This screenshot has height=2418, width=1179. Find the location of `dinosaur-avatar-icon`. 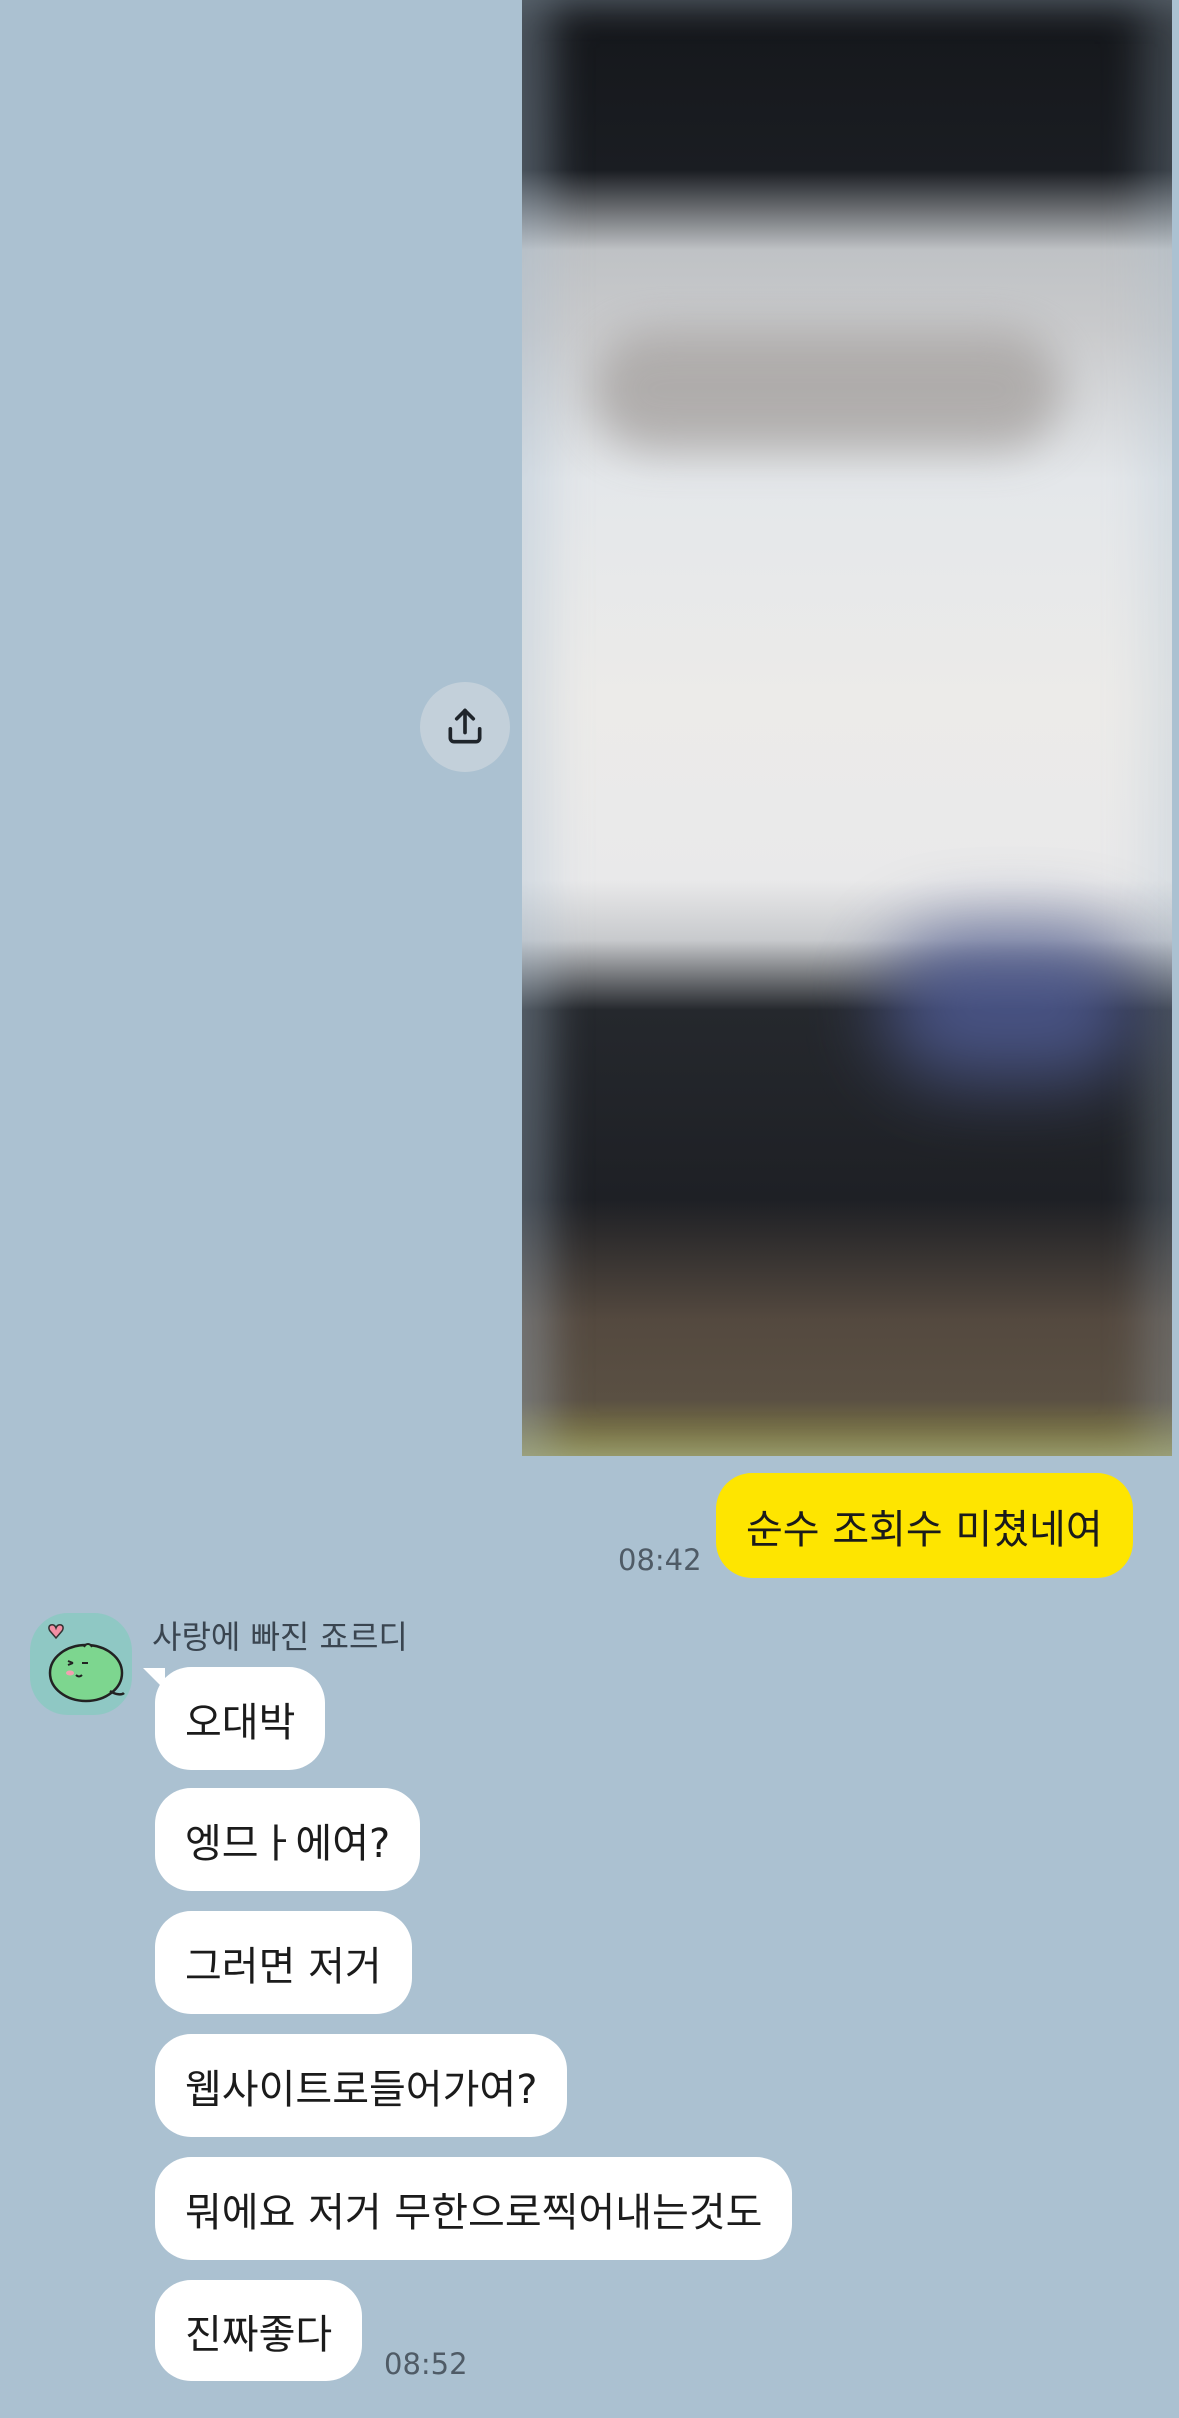

dinosaur-avatar-icon is located at coordinates (86, 1663).